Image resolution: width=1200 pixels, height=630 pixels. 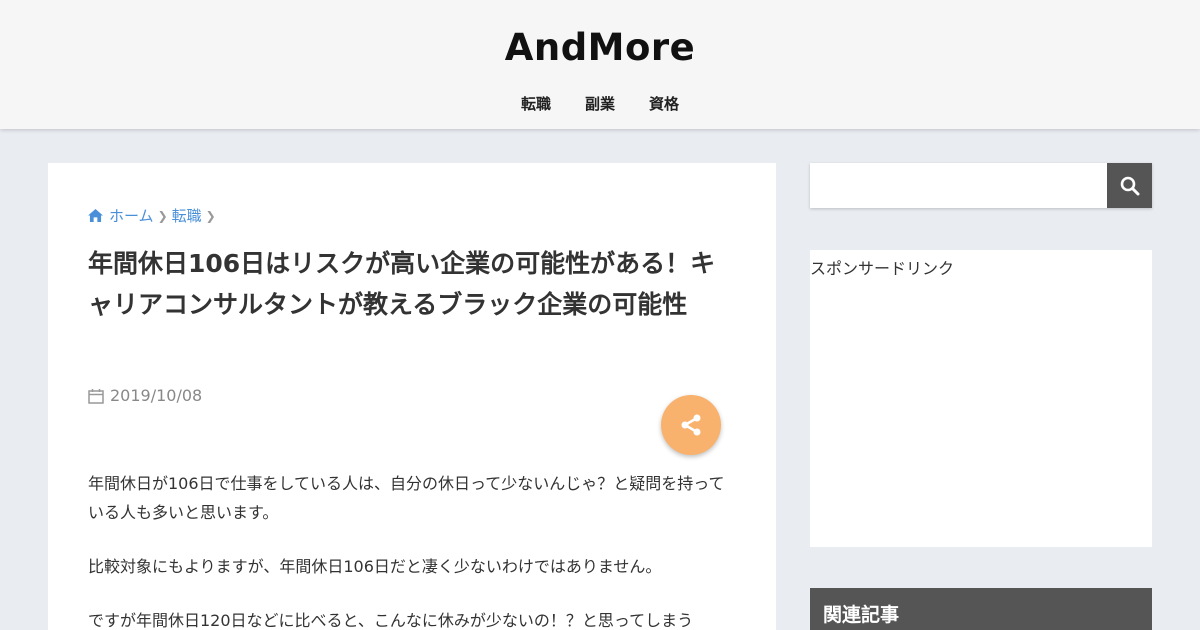 I want to click on breadcrumb-home-link: ホーム, so click(x=131, y=215).